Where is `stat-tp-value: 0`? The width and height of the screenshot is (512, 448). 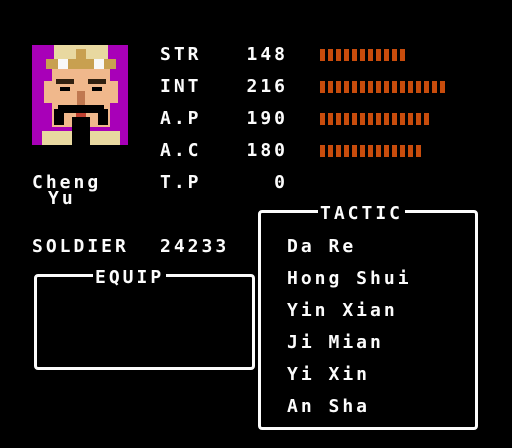 stat-tp-value: 0 is located at coordinates (281, 182).